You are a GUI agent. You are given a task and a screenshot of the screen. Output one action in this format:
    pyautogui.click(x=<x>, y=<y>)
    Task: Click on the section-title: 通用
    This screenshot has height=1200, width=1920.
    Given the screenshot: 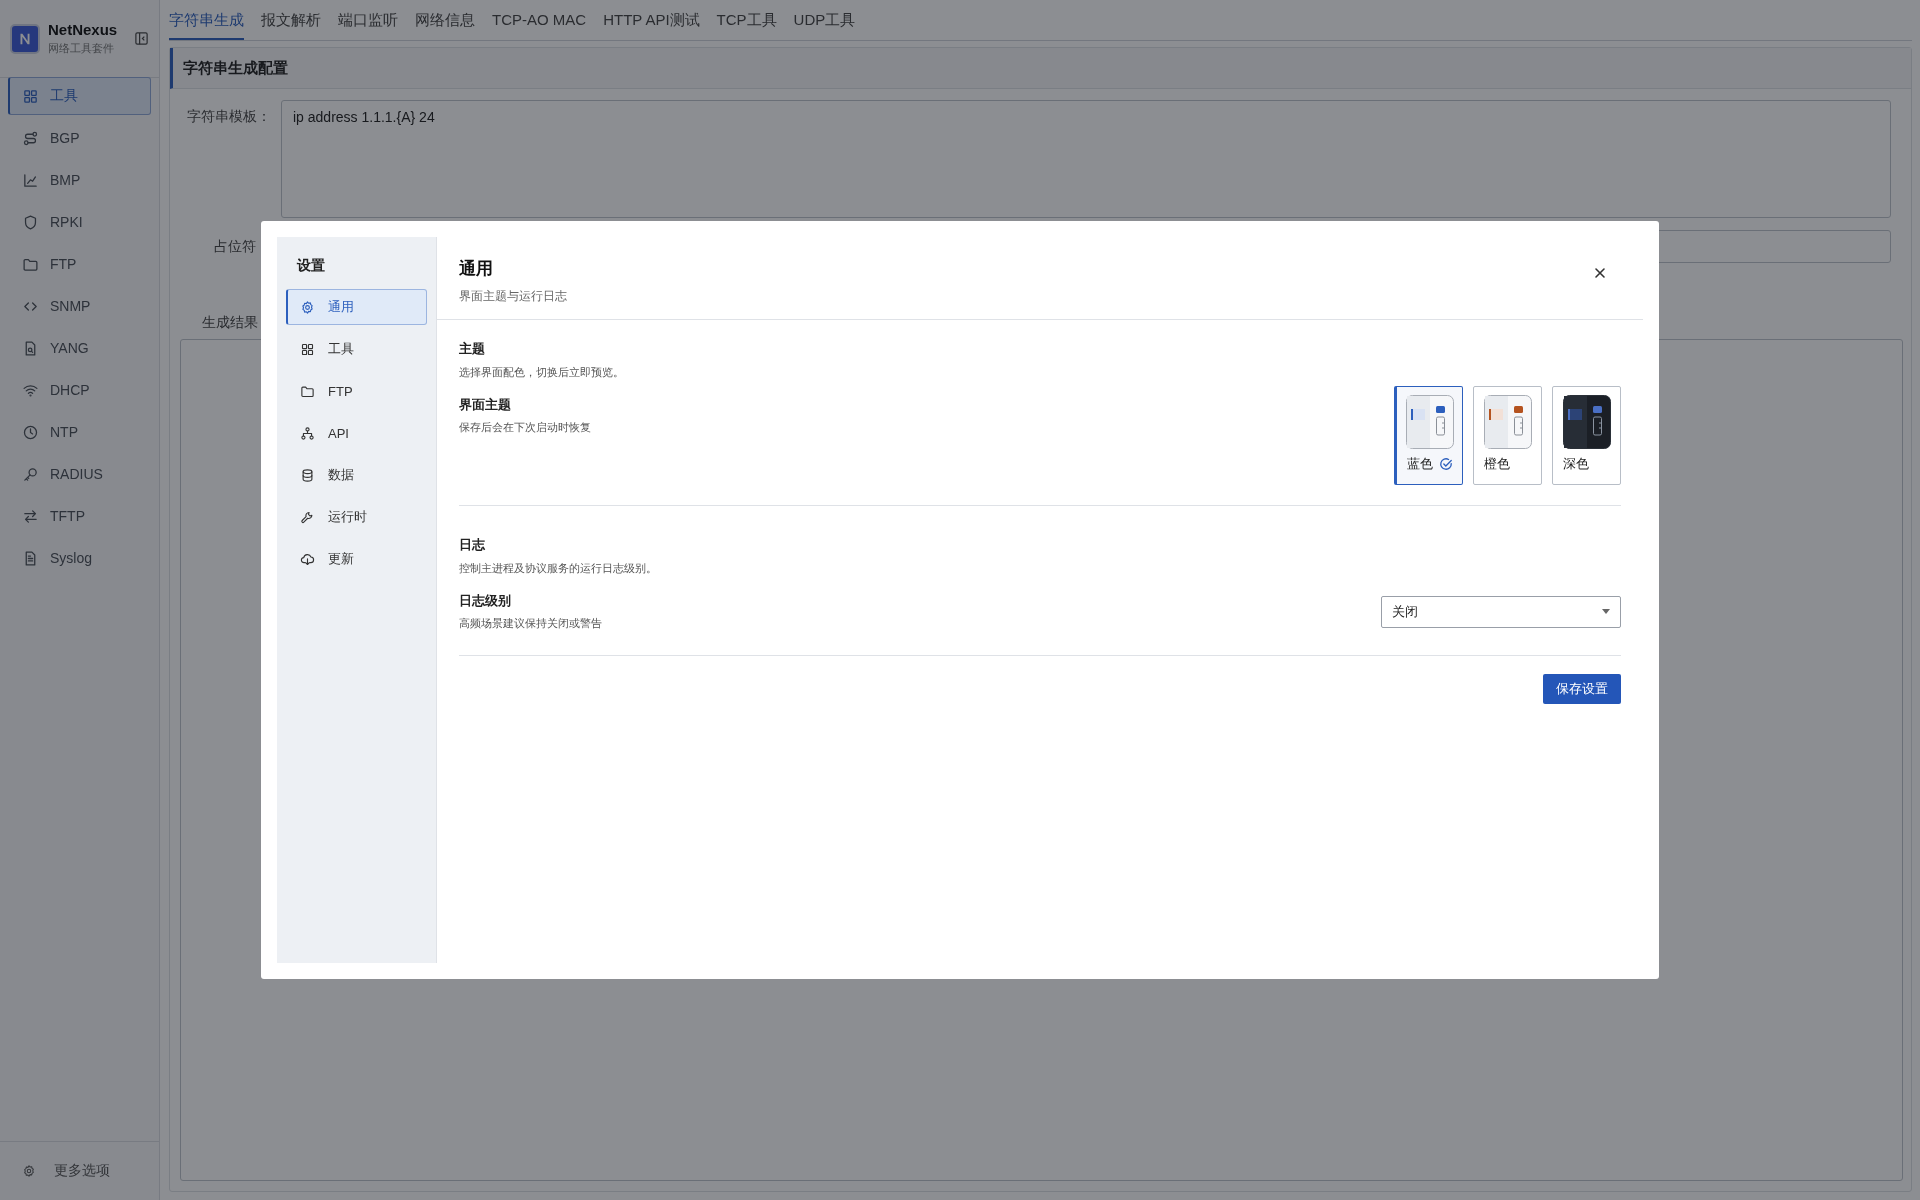 What is the action you would take?
    pyautogui.click(x=476, y=269)
    